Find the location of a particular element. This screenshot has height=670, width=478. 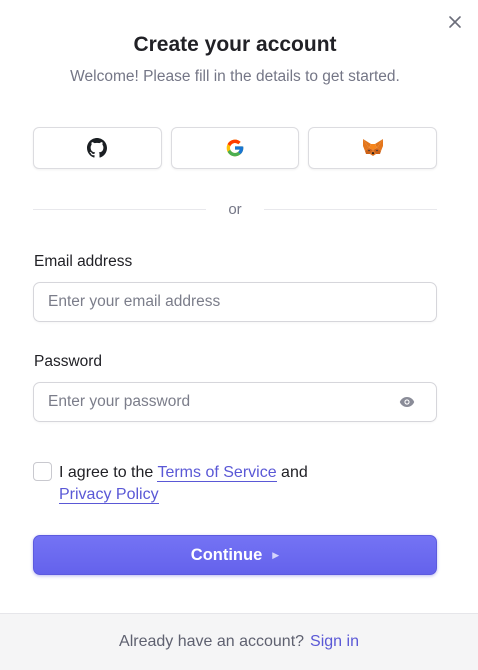

google-icon is located at coordinates (235, 148).